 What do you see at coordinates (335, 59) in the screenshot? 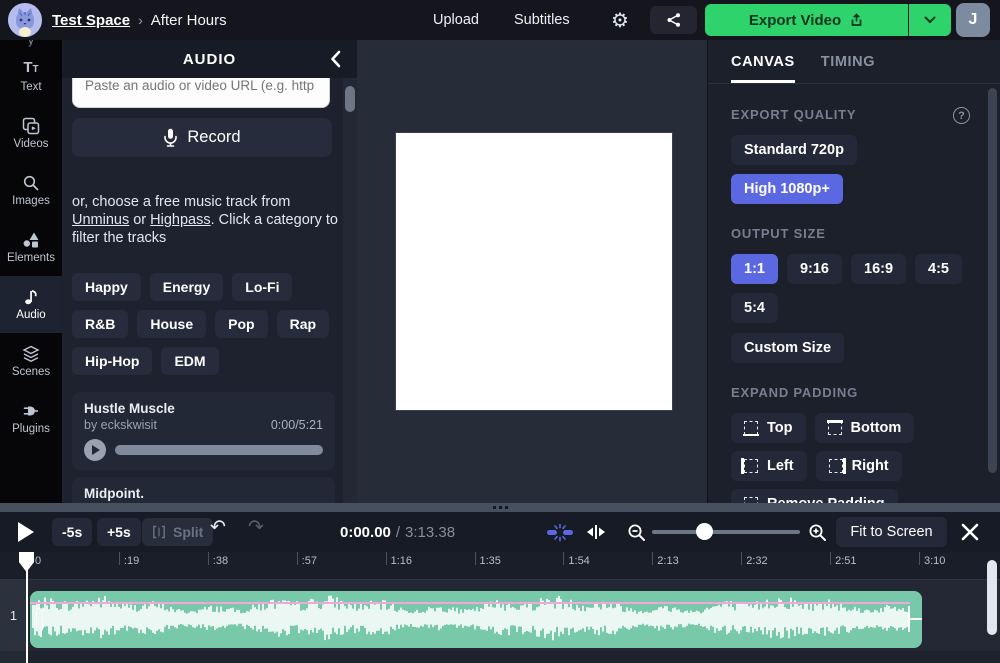
I see `collapse-panel-button` at bounding box center [335, 59].